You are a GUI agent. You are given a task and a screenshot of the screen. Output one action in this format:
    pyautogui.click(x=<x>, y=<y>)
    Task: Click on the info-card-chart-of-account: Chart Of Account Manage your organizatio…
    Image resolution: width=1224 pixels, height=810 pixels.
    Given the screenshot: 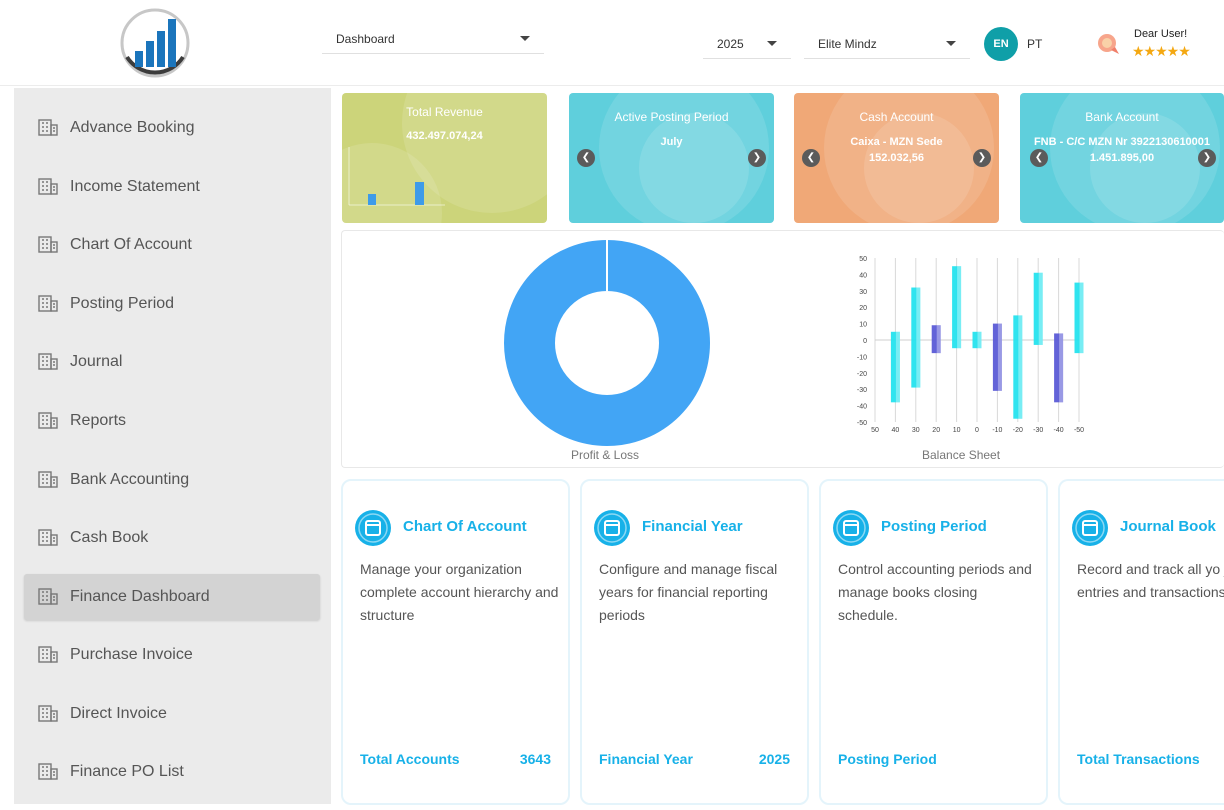 What is the action you would take?
    pyautogui.click(x=455, y=642)
    